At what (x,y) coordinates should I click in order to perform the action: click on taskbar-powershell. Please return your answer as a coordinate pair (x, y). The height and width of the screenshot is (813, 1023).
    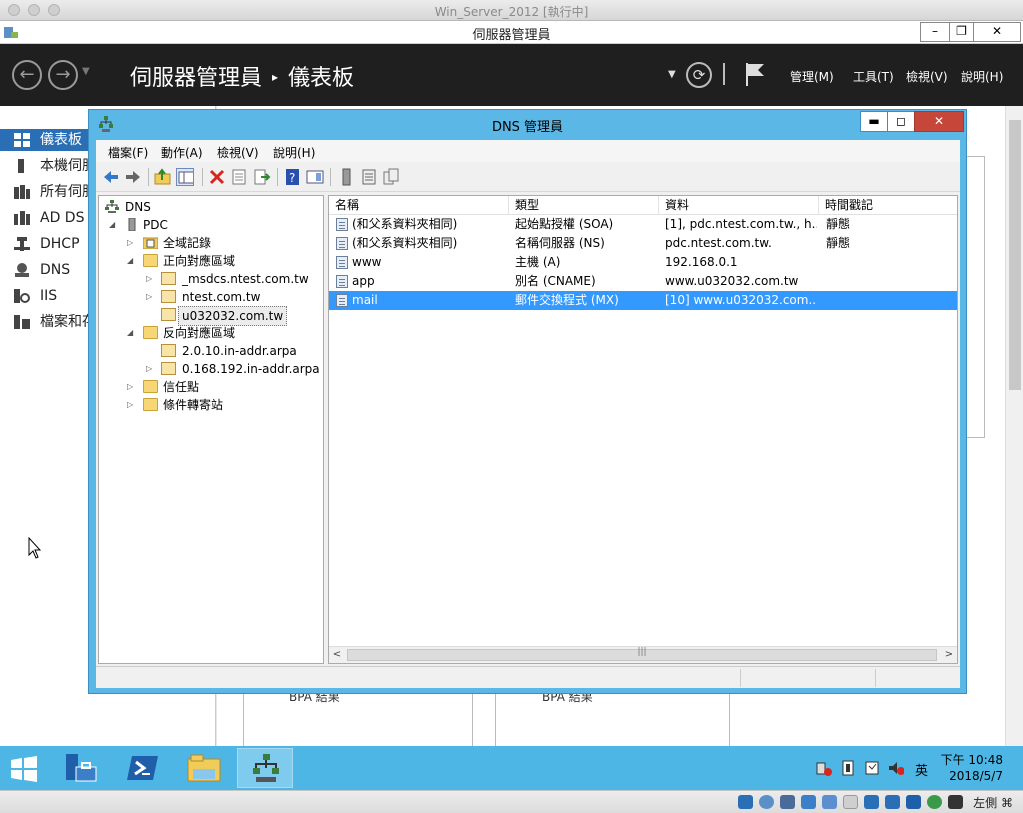
    Looking at the image, I should click on (143, 768).